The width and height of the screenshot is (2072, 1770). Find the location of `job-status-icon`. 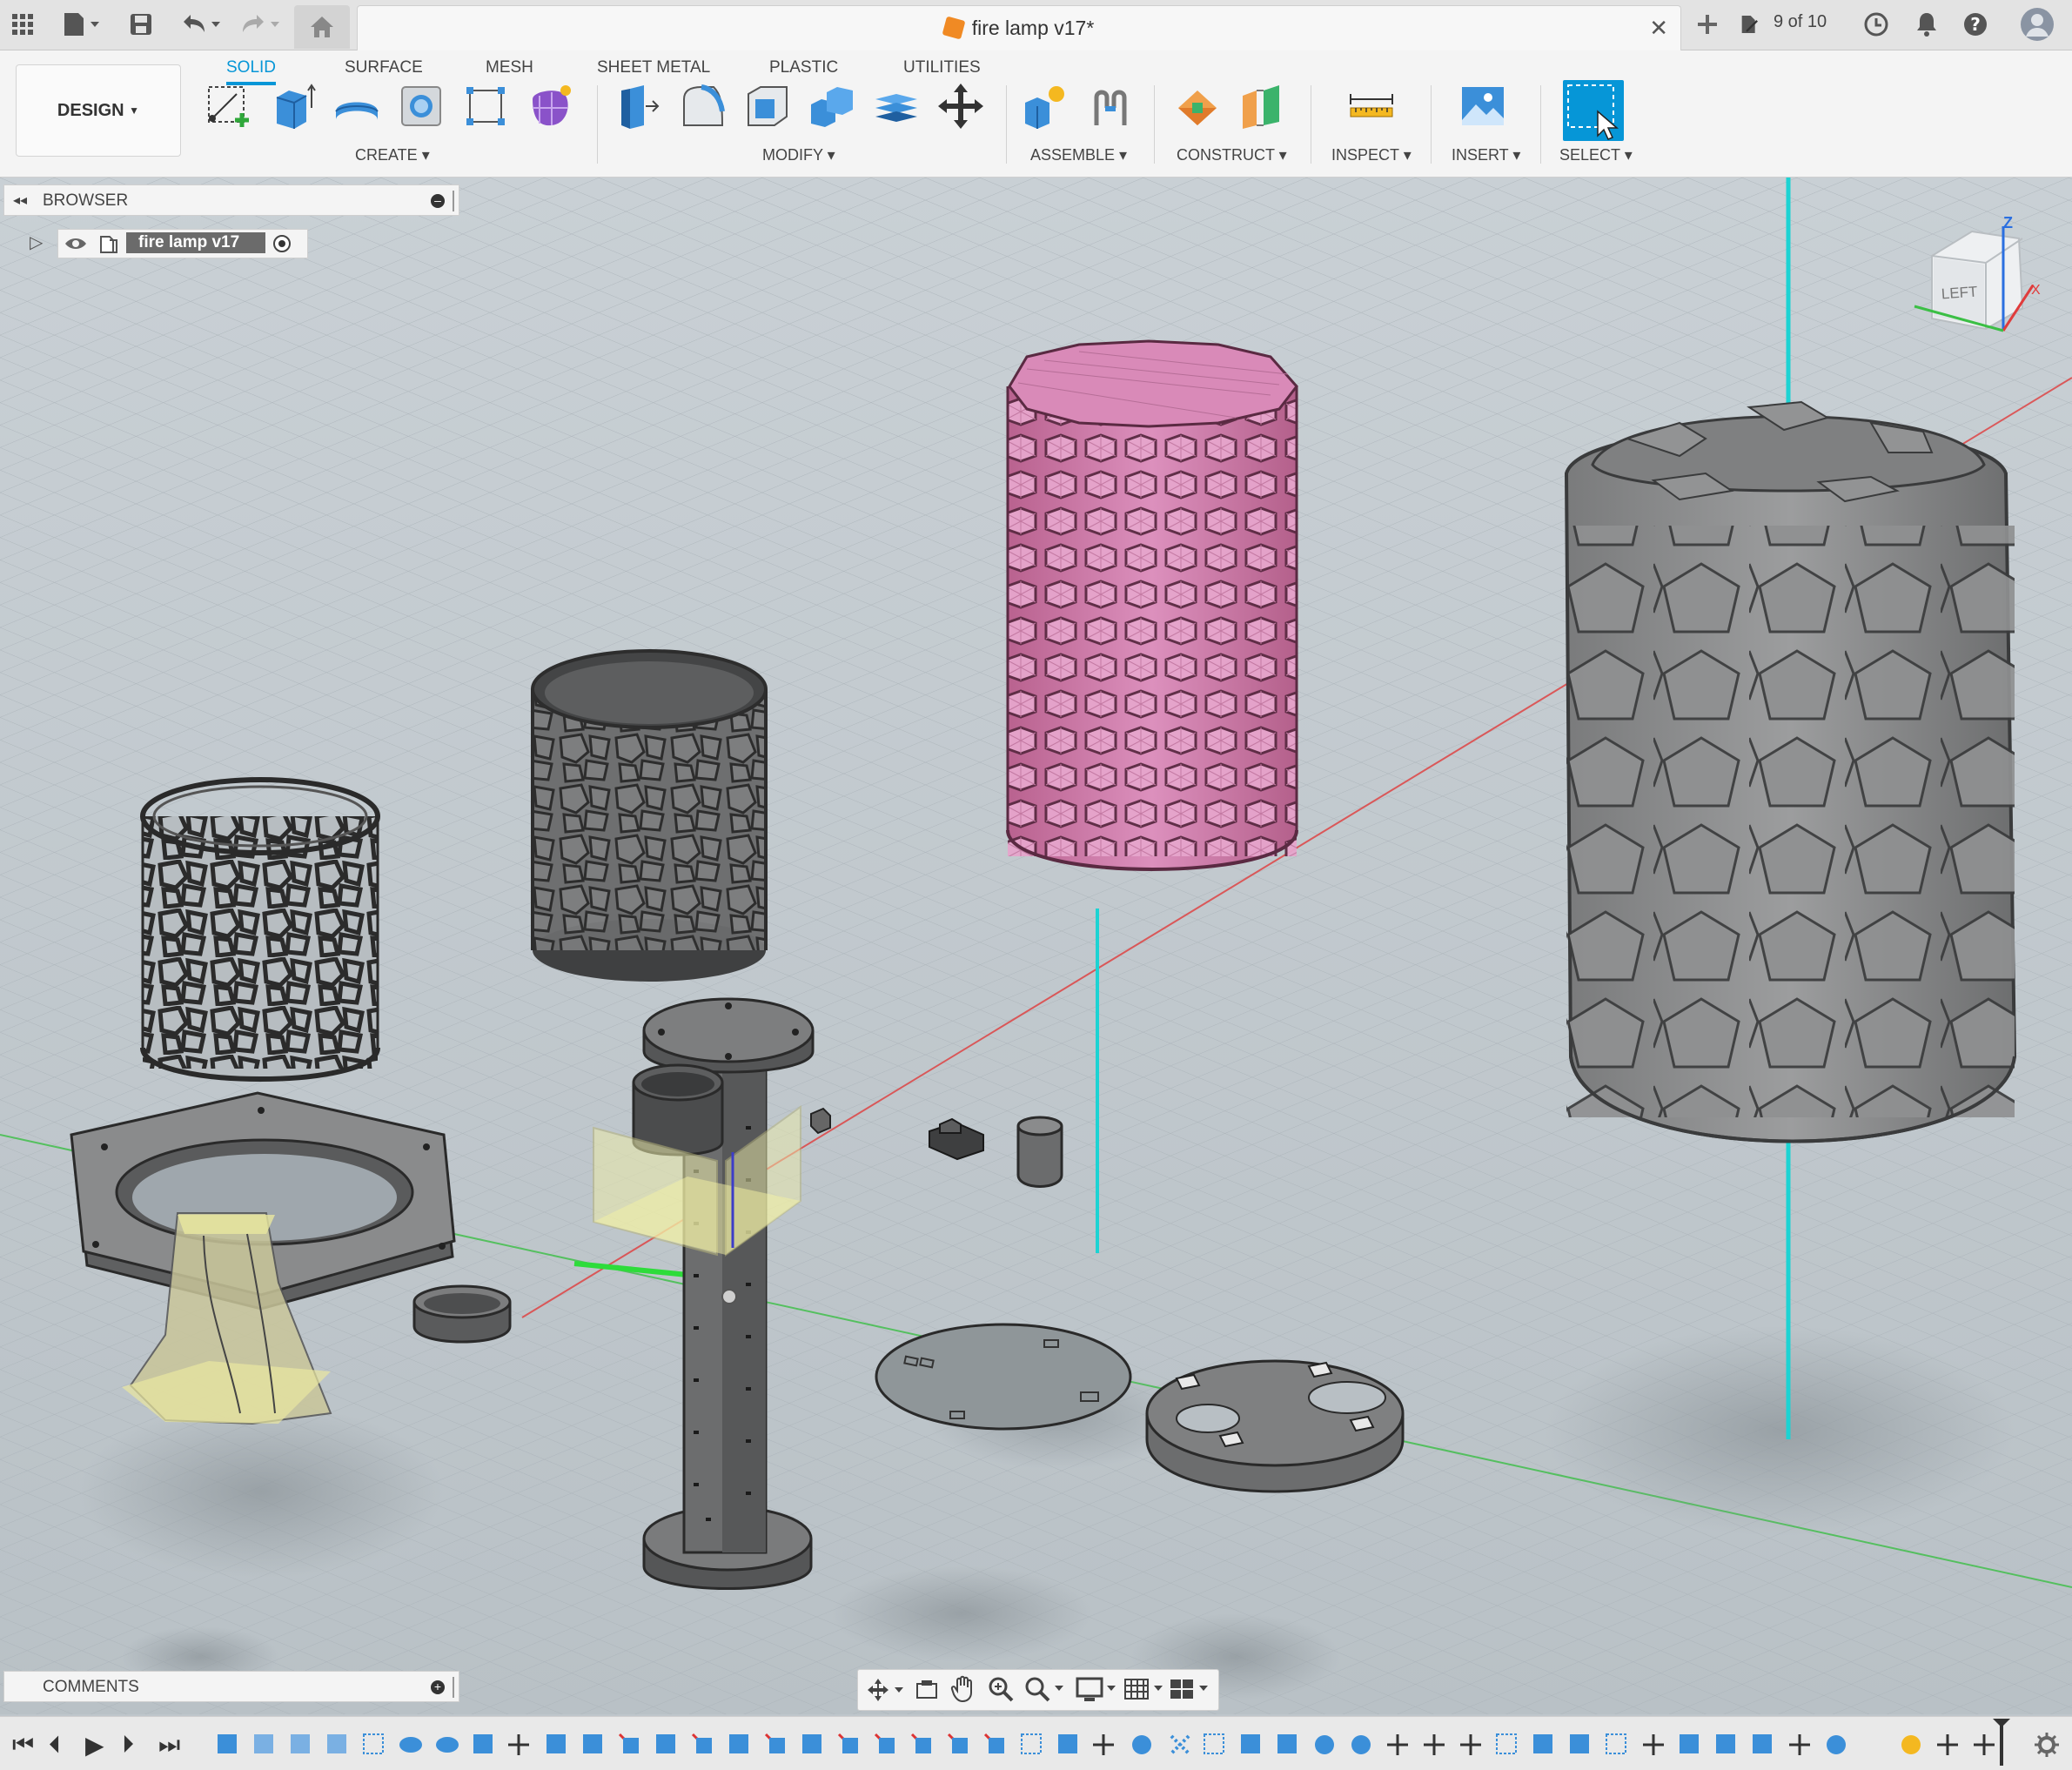

job-status-icon is located at coordinates (1749, 24).